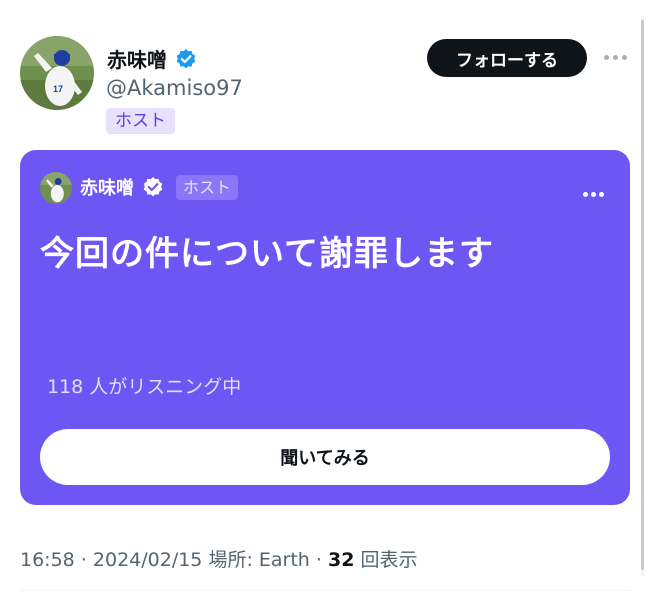 The image size is (650, 598). What do you see at coordinates (140, 121) in the screenshot?
I see `host-badge: ホスト` at bounding box center [140, 121].